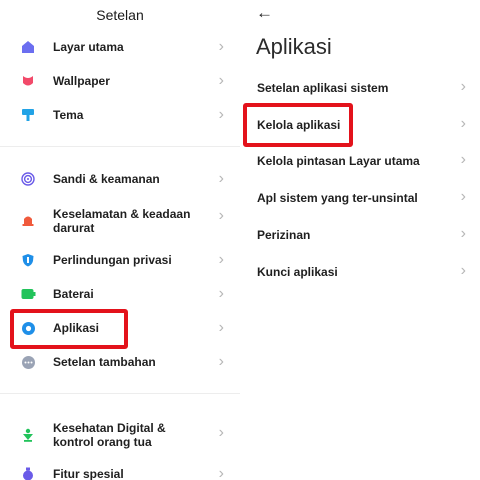 The image size is (480, 480). I want to click on settings-item-label: Sandi & keamanan, so click(106, 179).